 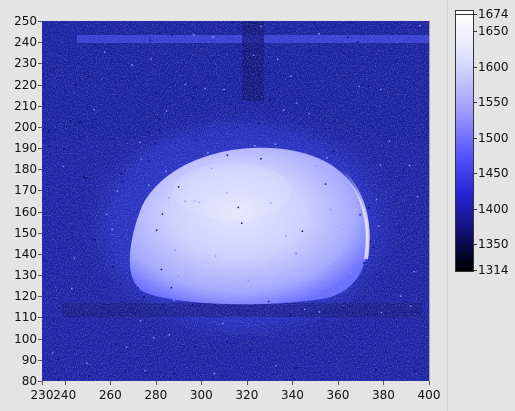 What do you see at coordinates (25, 211) in the screenshot?
I see `y-tick-label: 160` at bounding box center [25, 211].